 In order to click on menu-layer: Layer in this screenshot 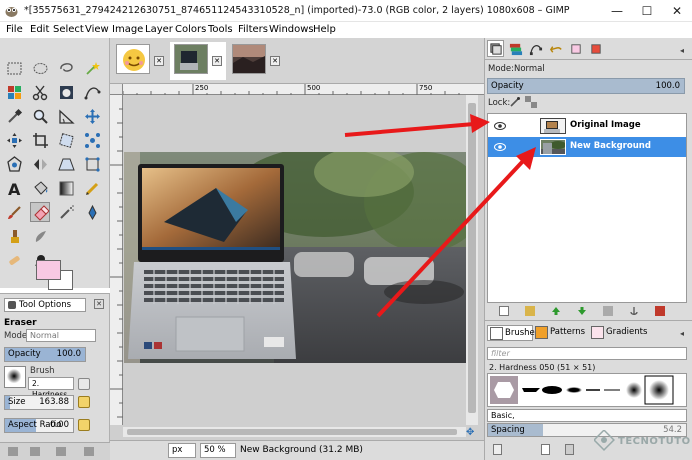, I will do `click(159, 29)`.